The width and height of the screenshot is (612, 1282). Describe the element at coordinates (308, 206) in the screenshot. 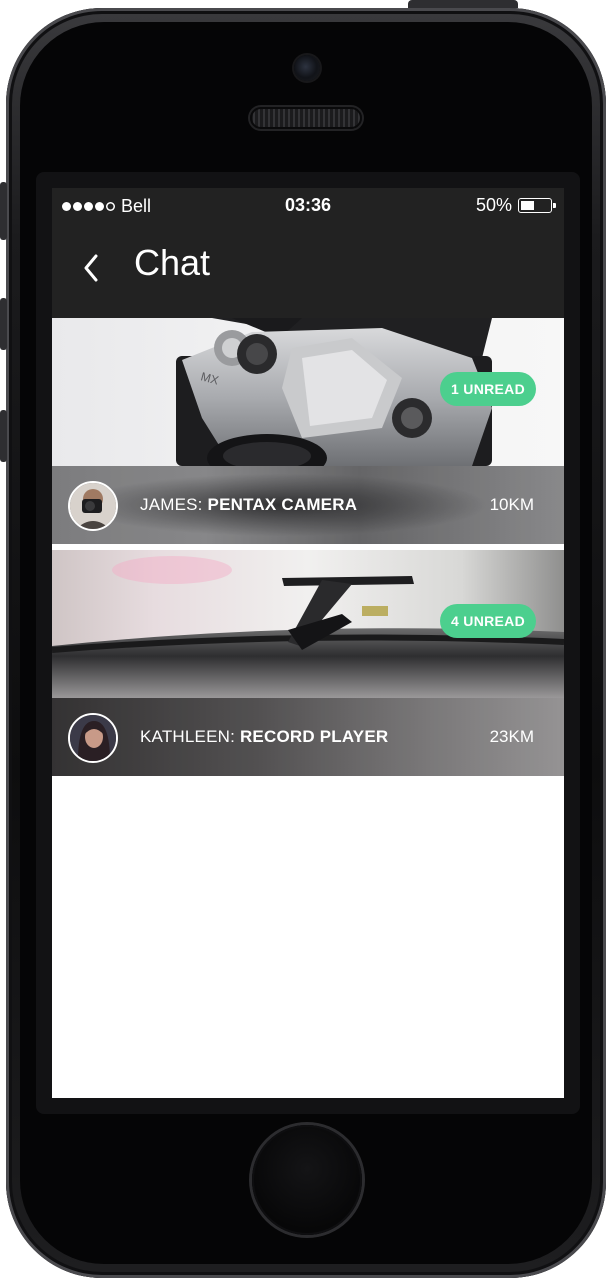

I see `status-bar: Bell 03:36 50%` at that location.